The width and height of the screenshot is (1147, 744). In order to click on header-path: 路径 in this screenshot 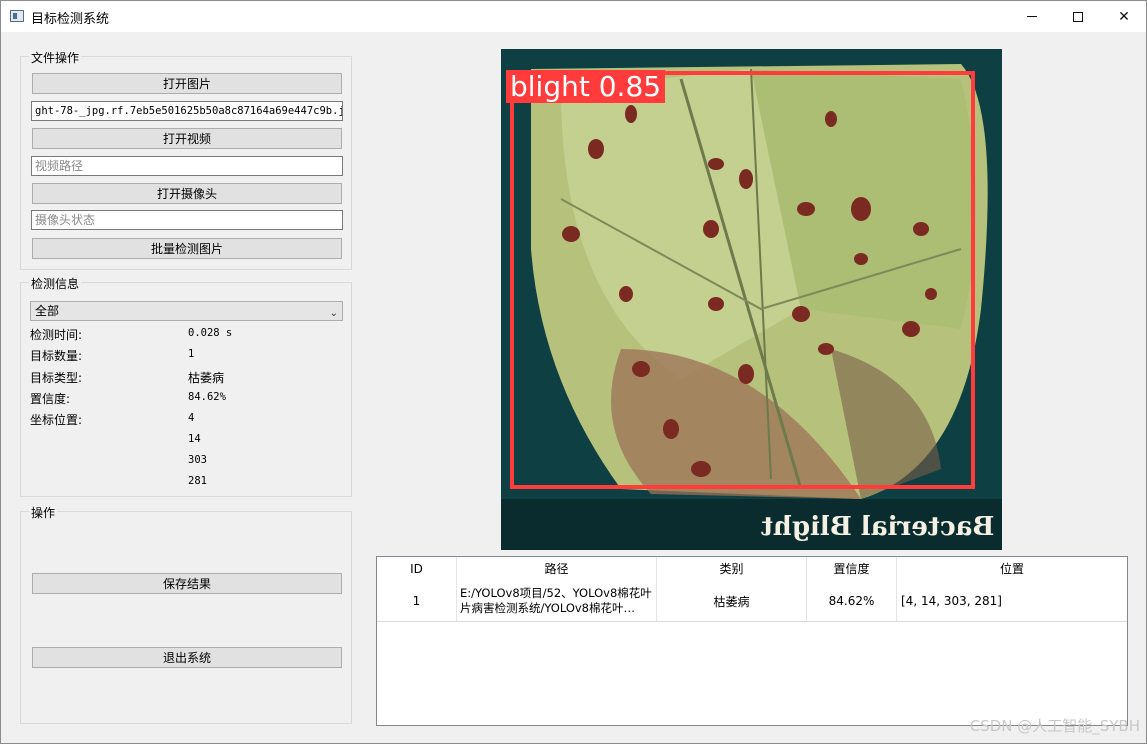, I will do `click(557, 569)`.